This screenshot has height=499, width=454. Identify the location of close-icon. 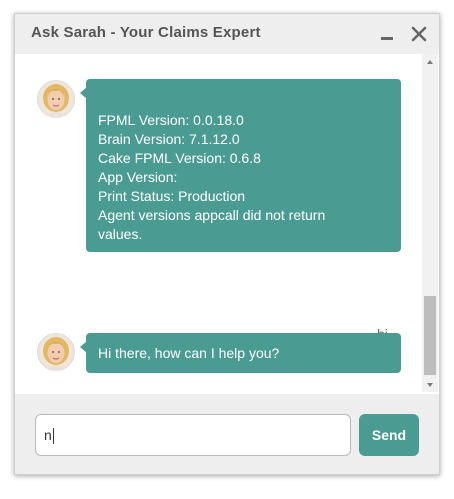
(419, 33).